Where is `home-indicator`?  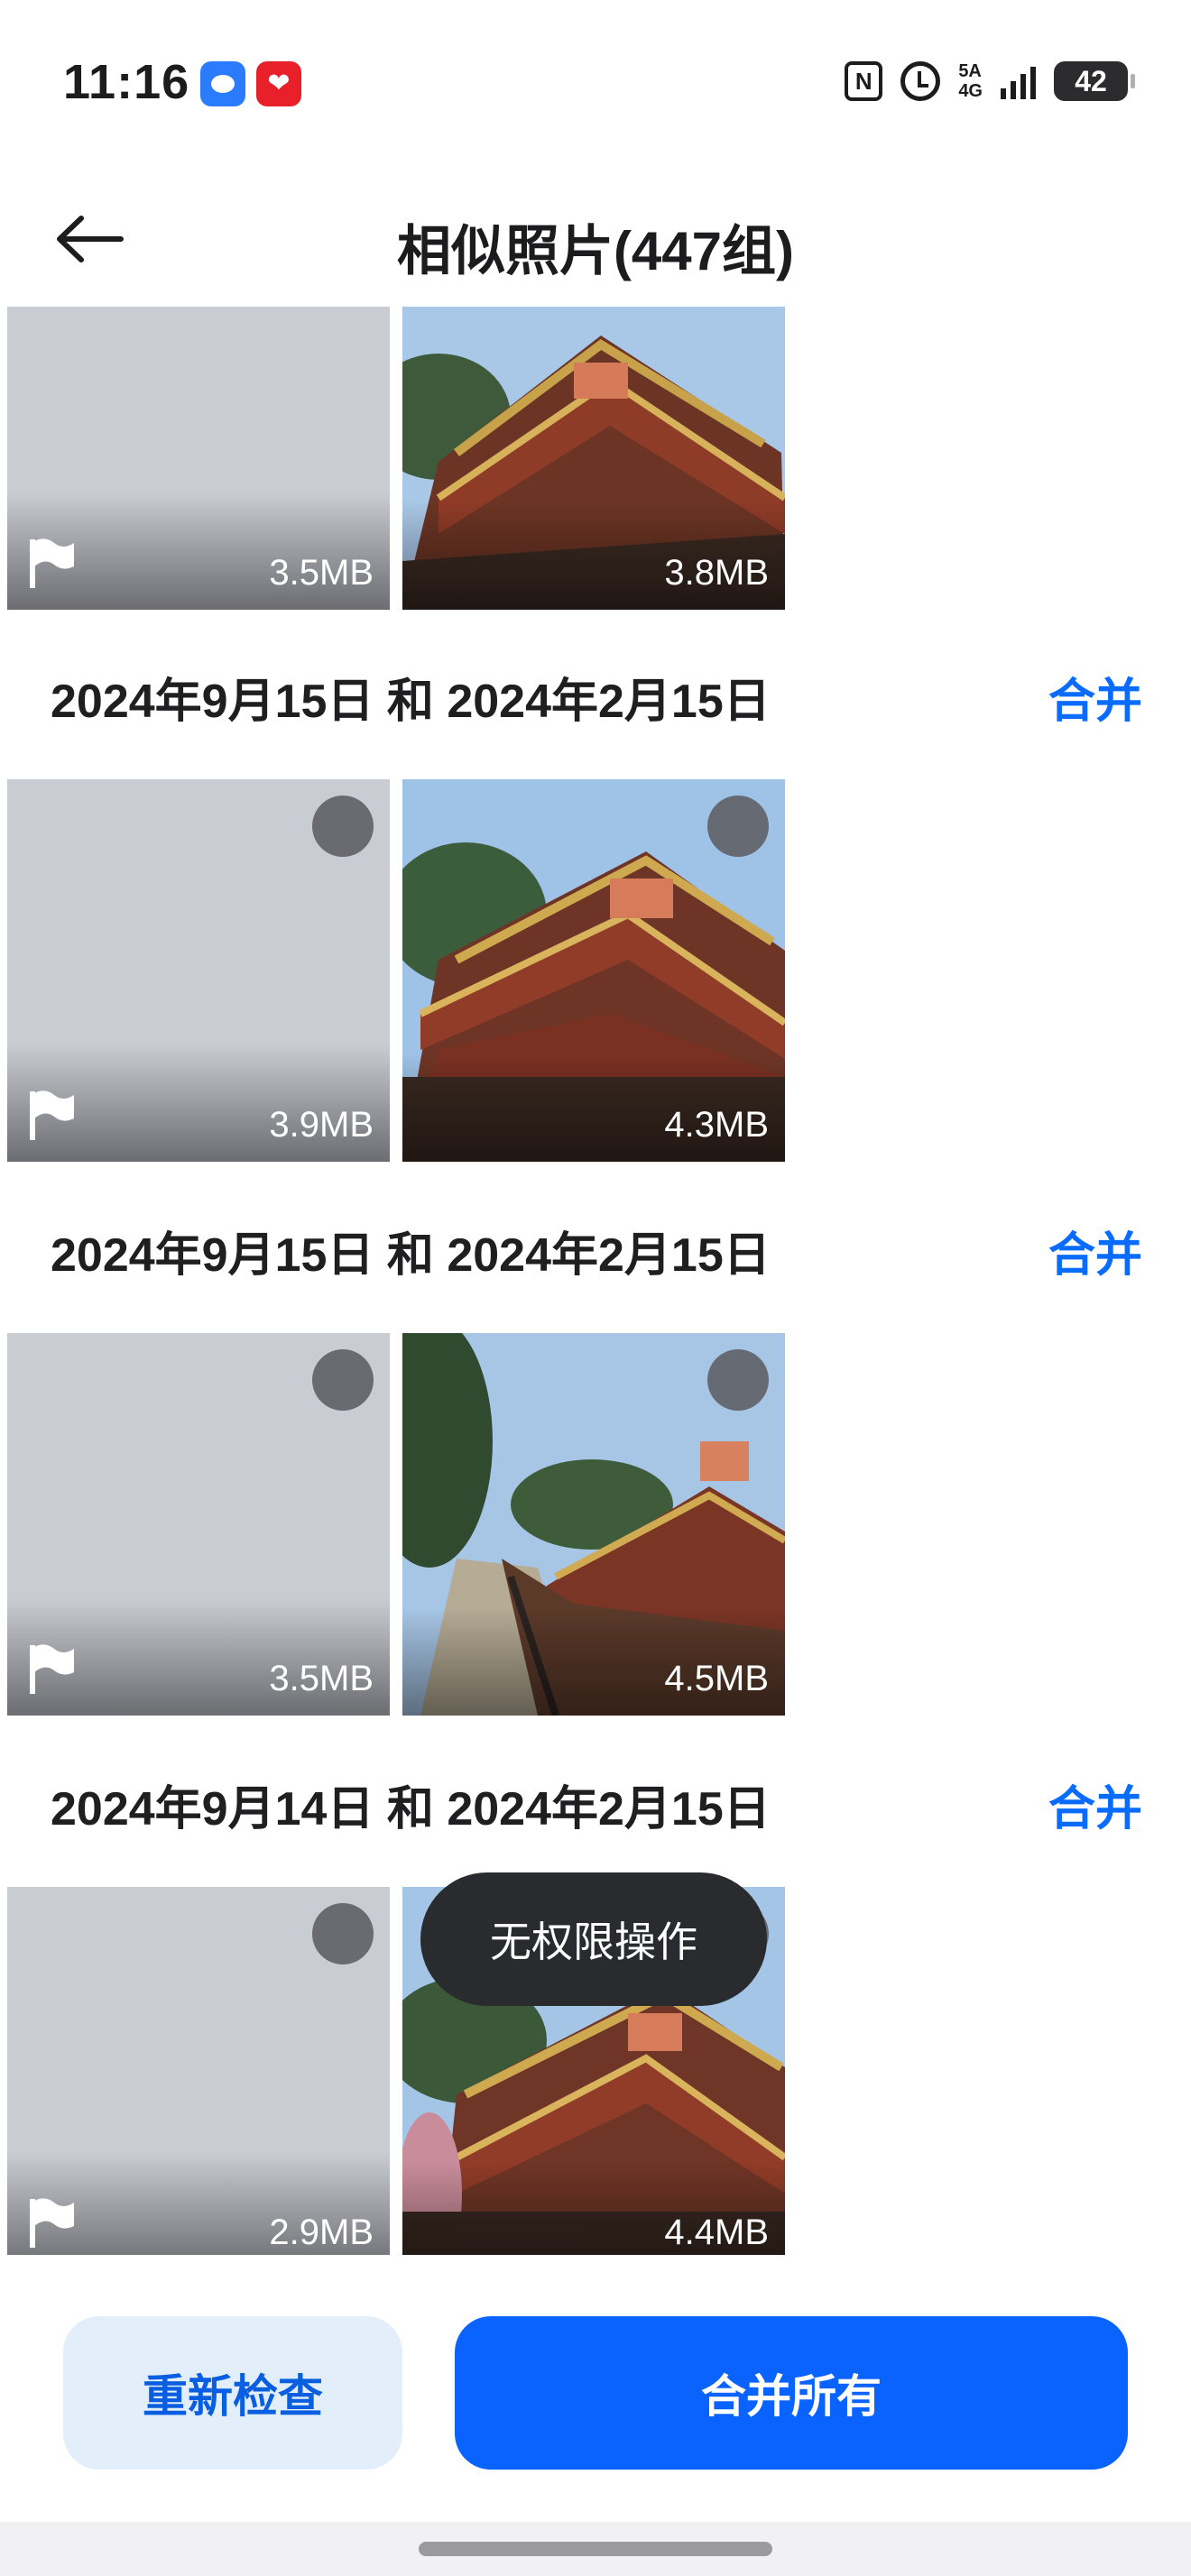
home-indicator is located at coordinates (595, 2549).